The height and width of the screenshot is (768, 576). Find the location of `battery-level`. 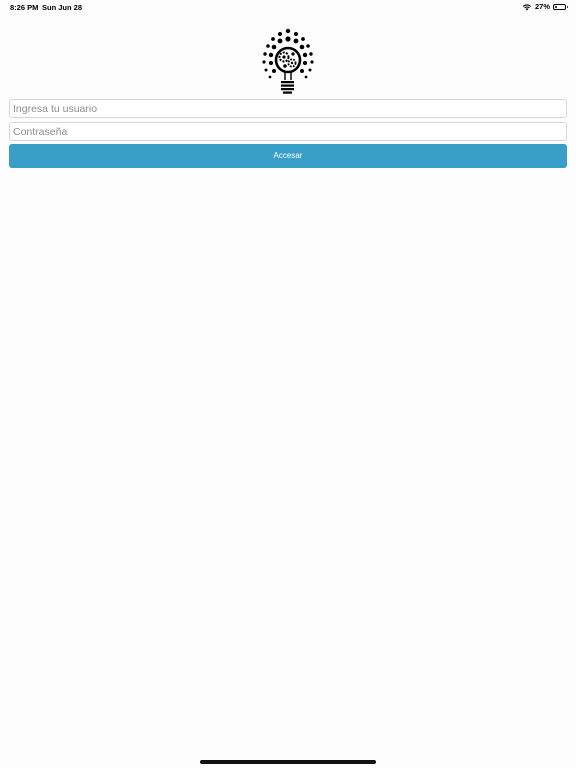

battery-level is located at coordinates (556, 6).